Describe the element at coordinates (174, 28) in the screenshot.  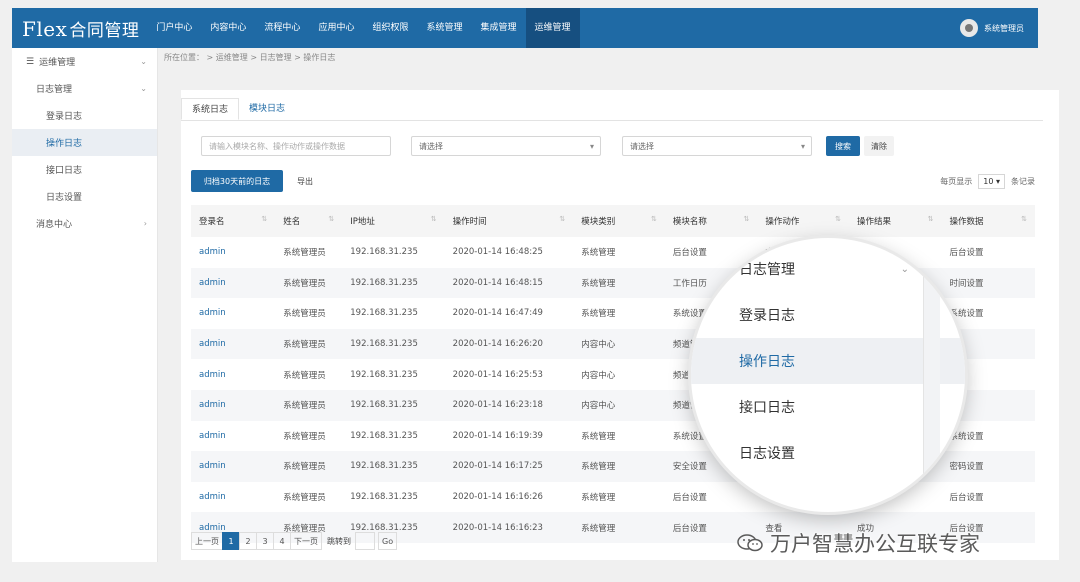
I see `nav-item-0: 门户中心` at that location.